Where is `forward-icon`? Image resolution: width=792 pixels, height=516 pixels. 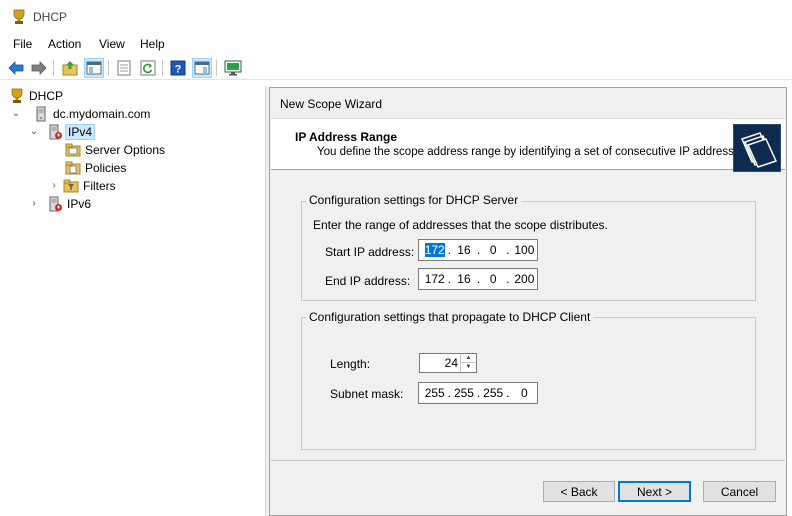 forward-icon is located at coordinates (39, 68).